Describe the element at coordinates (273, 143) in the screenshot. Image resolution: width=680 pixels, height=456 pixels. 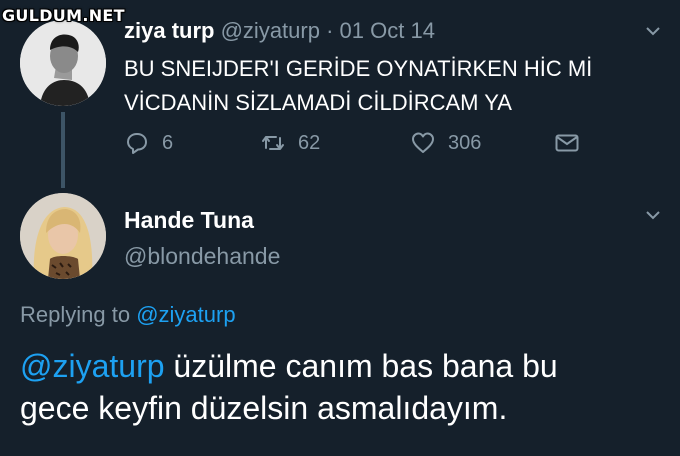
I see `retweet-icon` at that location.